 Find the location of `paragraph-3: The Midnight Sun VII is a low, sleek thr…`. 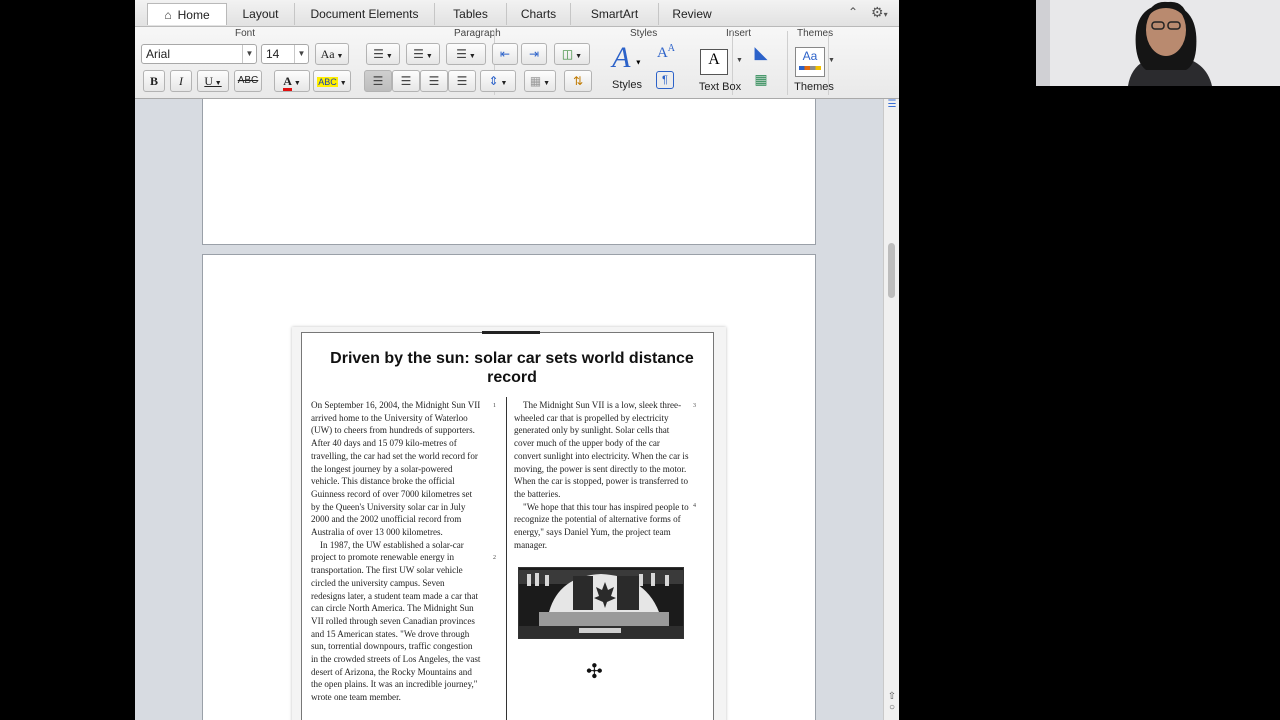

paragraph-3: The Midnight Sun VII is a low, sleek thr… is located at coordinates (601, 449).